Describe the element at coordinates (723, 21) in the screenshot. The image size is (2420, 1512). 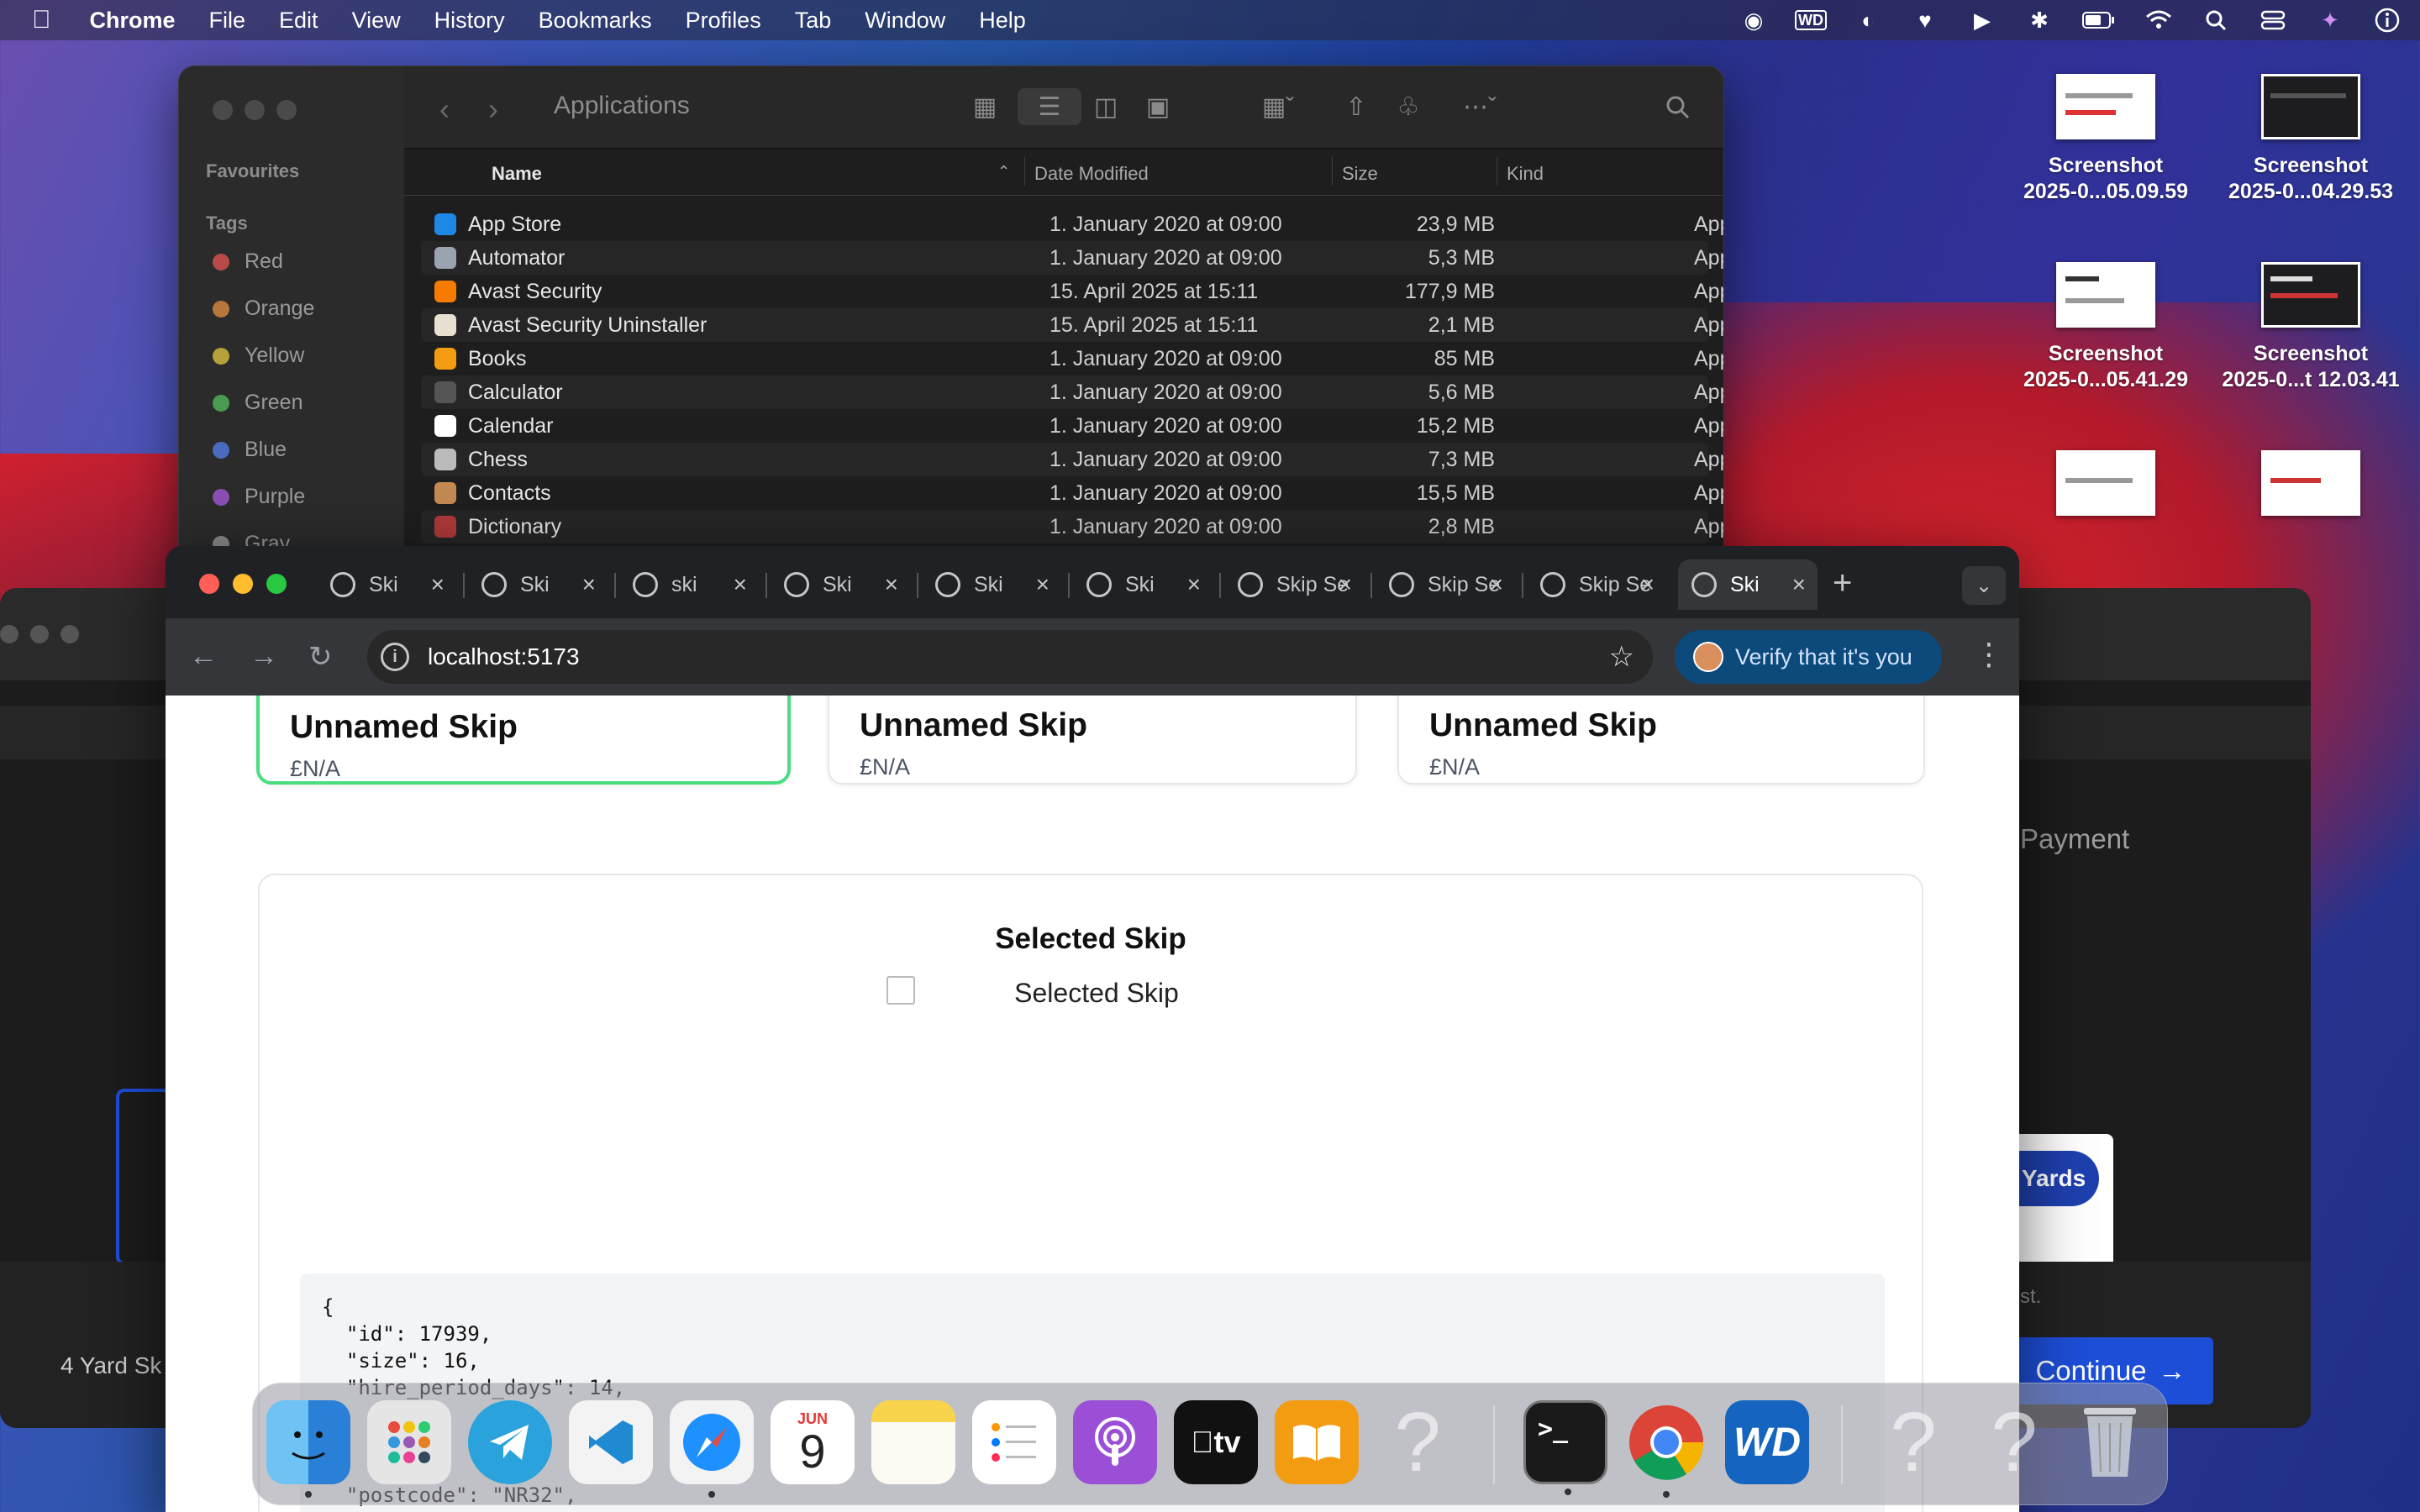
I see `menu-profiles: Profiles` at that location.